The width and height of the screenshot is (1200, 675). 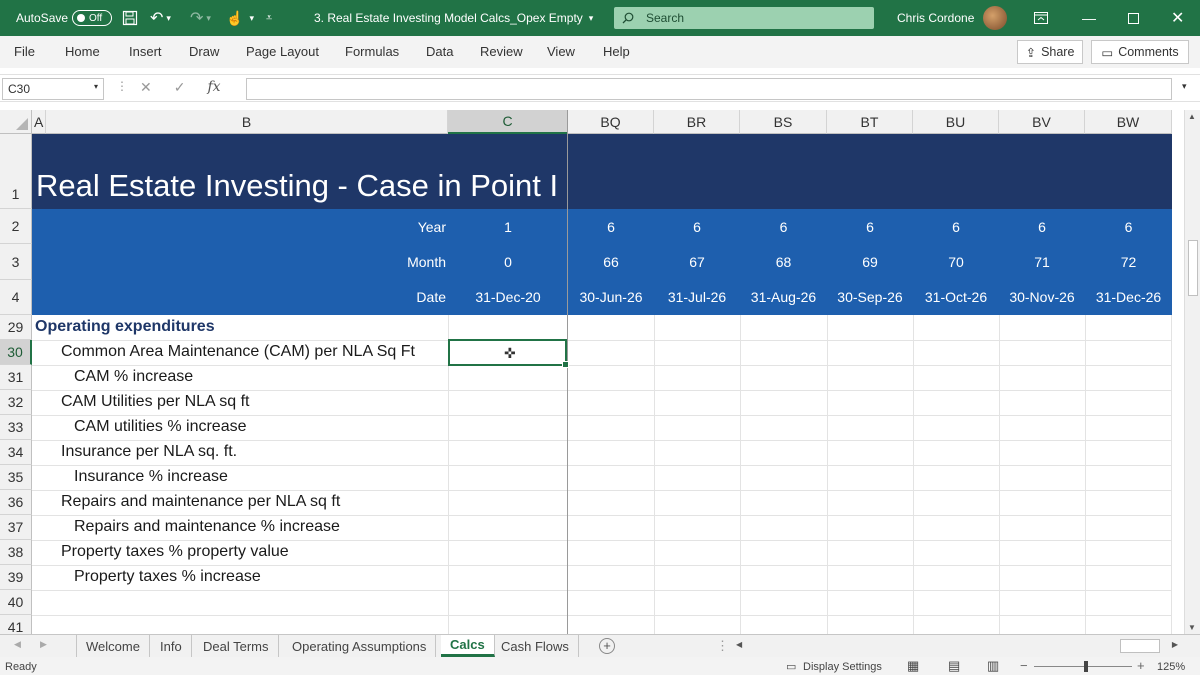 What do you see at coordinates (167, 577) in the screenshot?
I see `line-item-label: Property taxes % increase` at bounding box center [167, 577].